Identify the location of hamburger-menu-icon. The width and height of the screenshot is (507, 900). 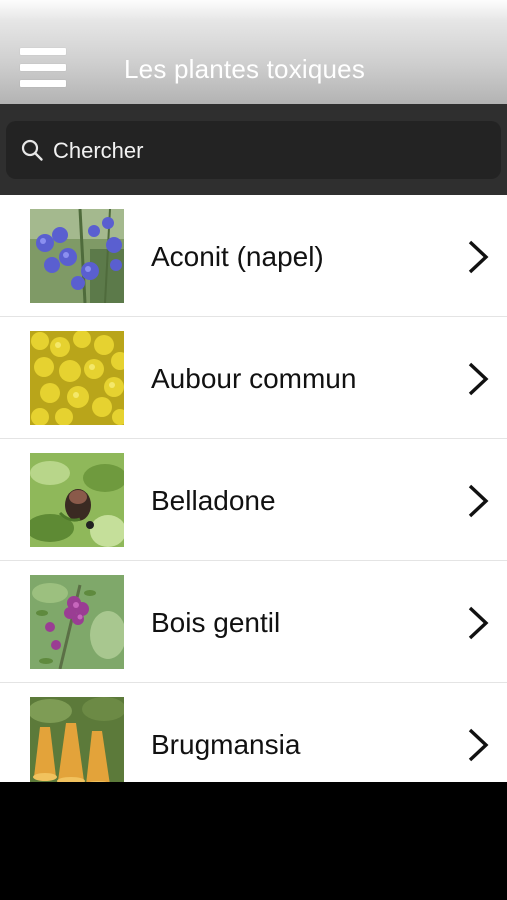
(43, 68).